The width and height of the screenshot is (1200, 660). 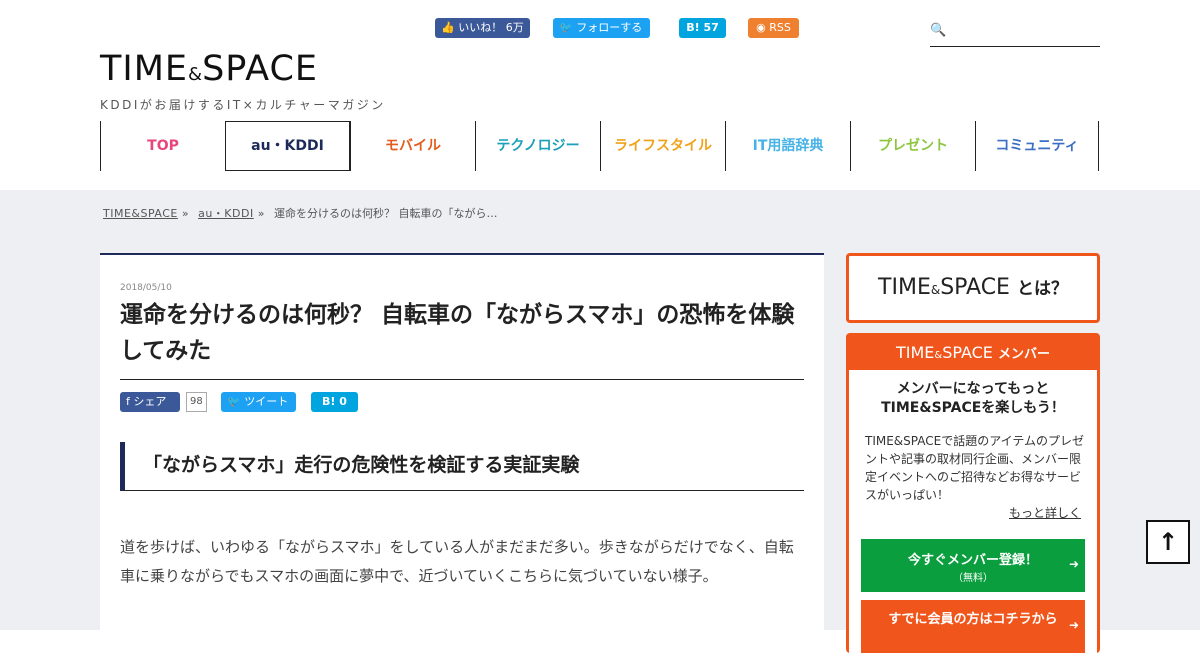 What do you see at coordinates (1045, 512) in the screenshot?
I see `more-details-link: もっと詳しく` at bounding box center [1045, 512].